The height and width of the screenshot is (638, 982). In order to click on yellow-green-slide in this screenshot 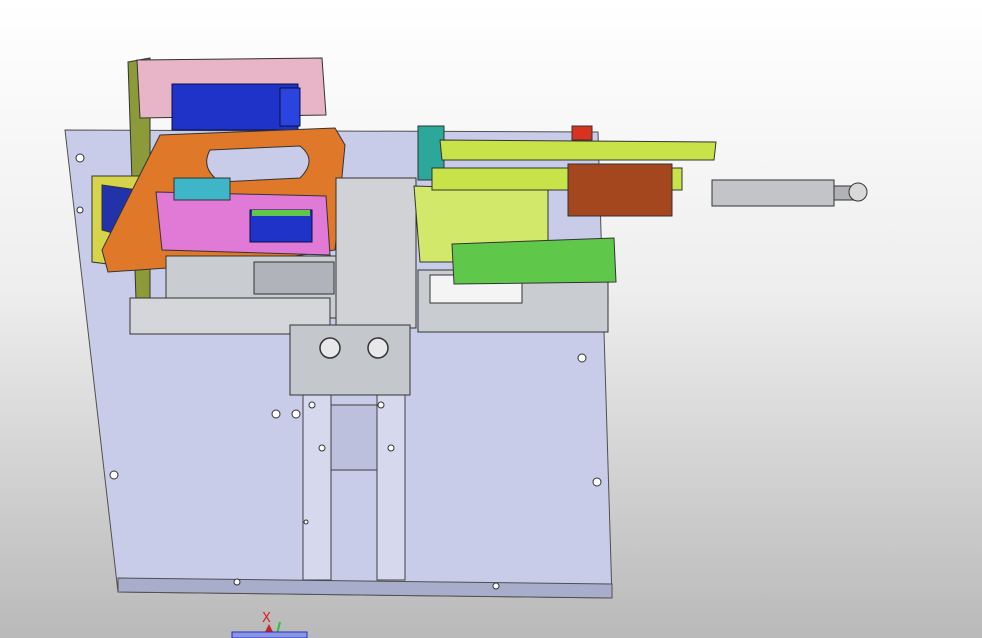, I will do `click(578, 150)`.